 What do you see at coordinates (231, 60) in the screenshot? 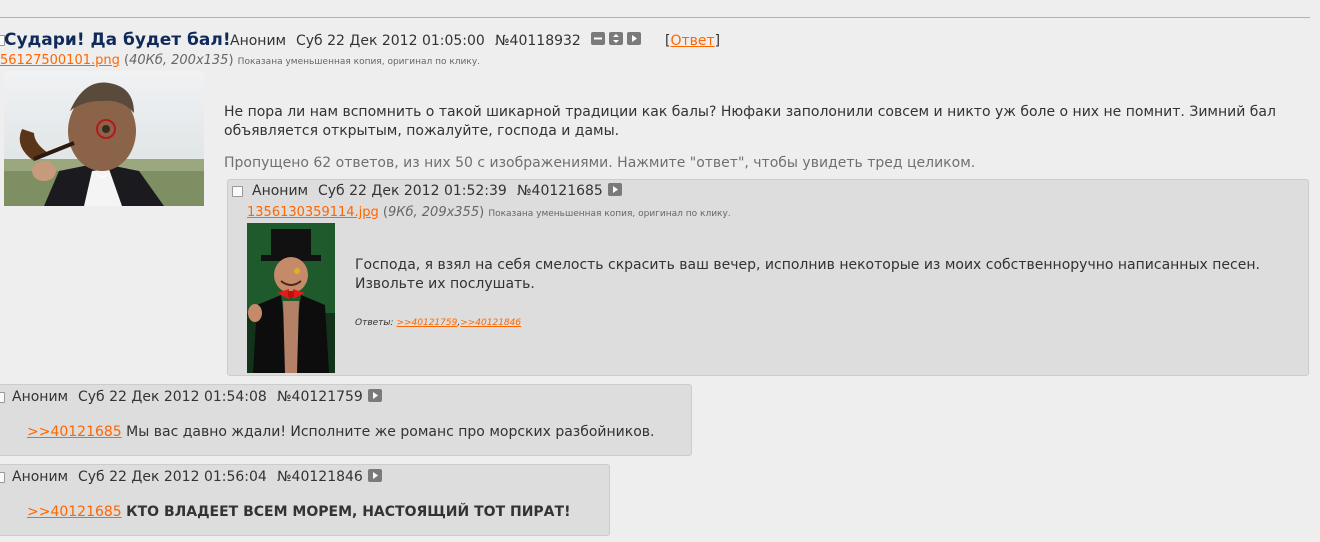
I see `op-file-meta-close: )` at bounding box center [231, 60].